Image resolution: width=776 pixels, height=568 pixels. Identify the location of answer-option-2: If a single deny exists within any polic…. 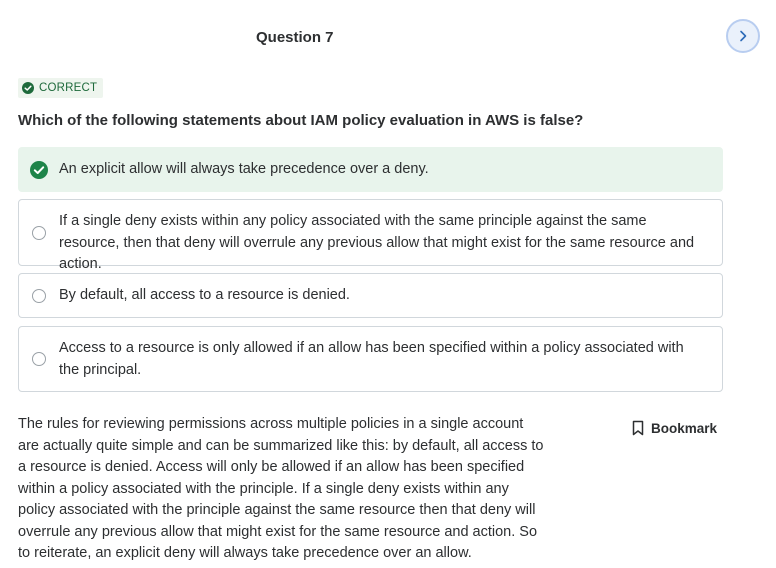
(370, 235).